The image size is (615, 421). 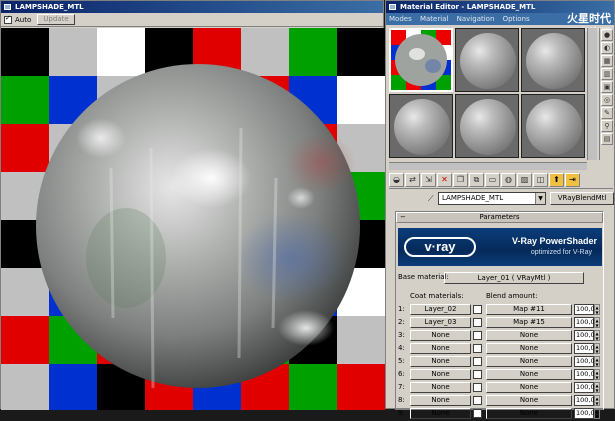 I want to click on coat-material-button: Layer_02, so click(x=440, y=309).